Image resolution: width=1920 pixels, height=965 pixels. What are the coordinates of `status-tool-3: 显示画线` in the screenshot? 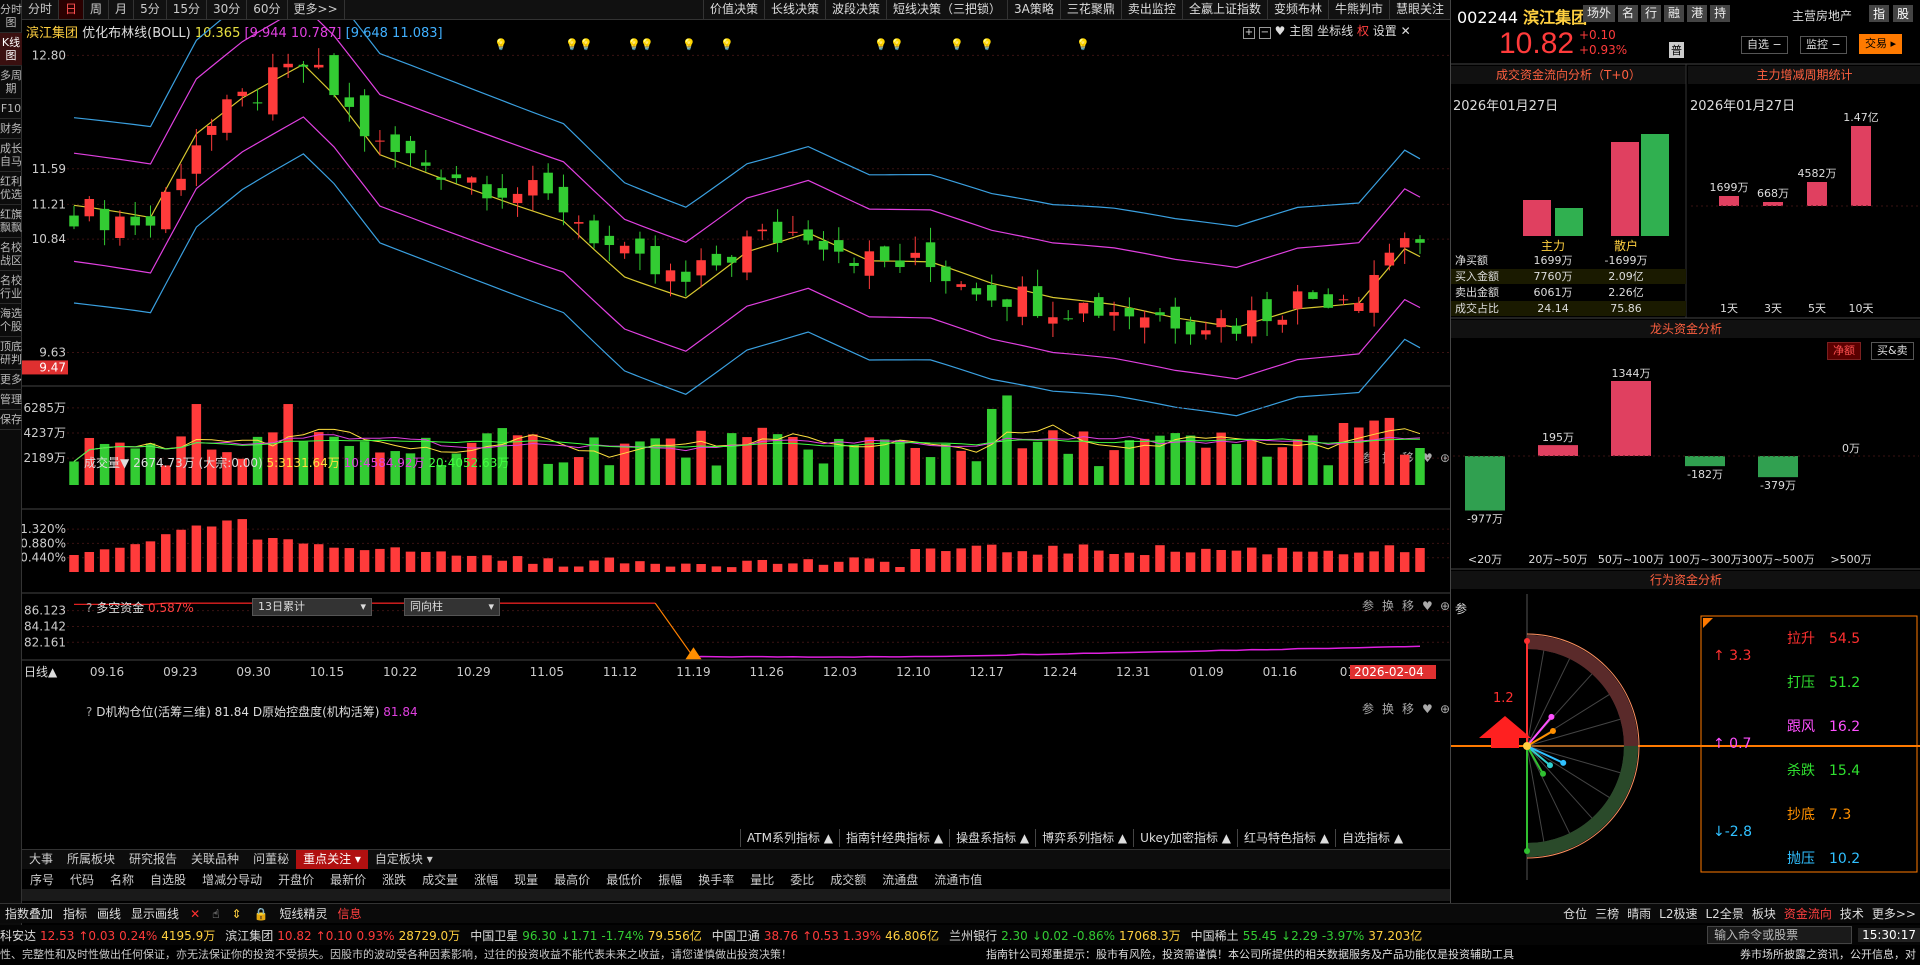 It's located at (155, 913).